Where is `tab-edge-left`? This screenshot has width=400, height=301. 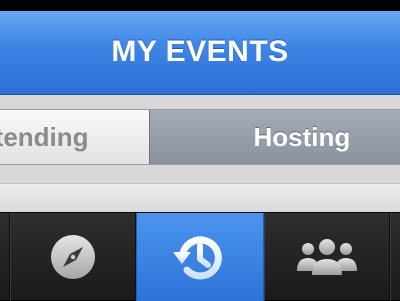 tab-edge-left is located at coordinates (5, 257).